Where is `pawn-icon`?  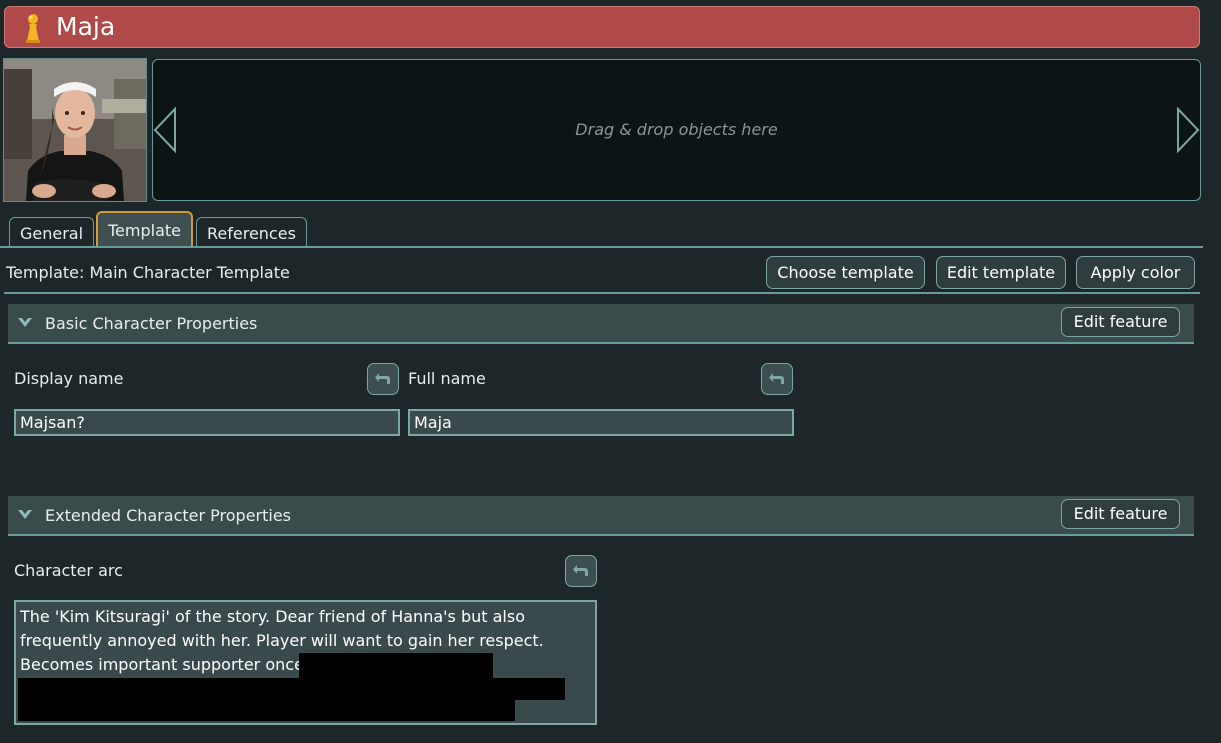 pawn-icon is located at coordinates (33, 28).